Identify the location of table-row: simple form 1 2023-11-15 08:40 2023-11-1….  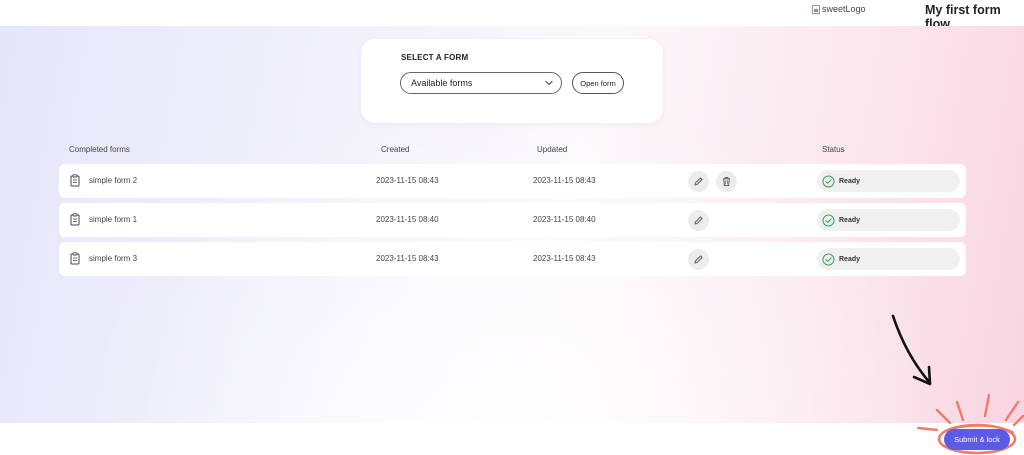
(512, 220).